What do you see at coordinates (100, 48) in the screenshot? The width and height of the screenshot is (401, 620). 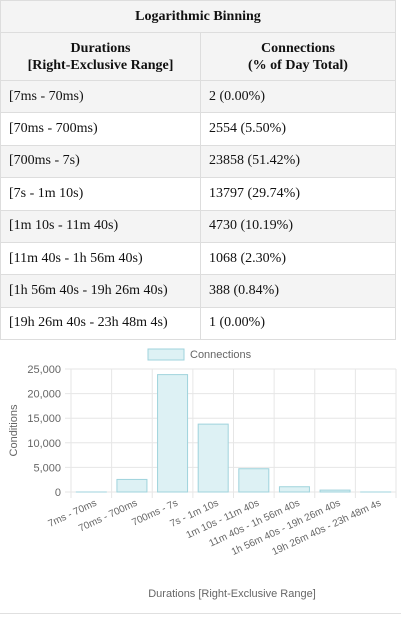 I see `durations-header-line1: Durations` at bounding box center [100, 48].